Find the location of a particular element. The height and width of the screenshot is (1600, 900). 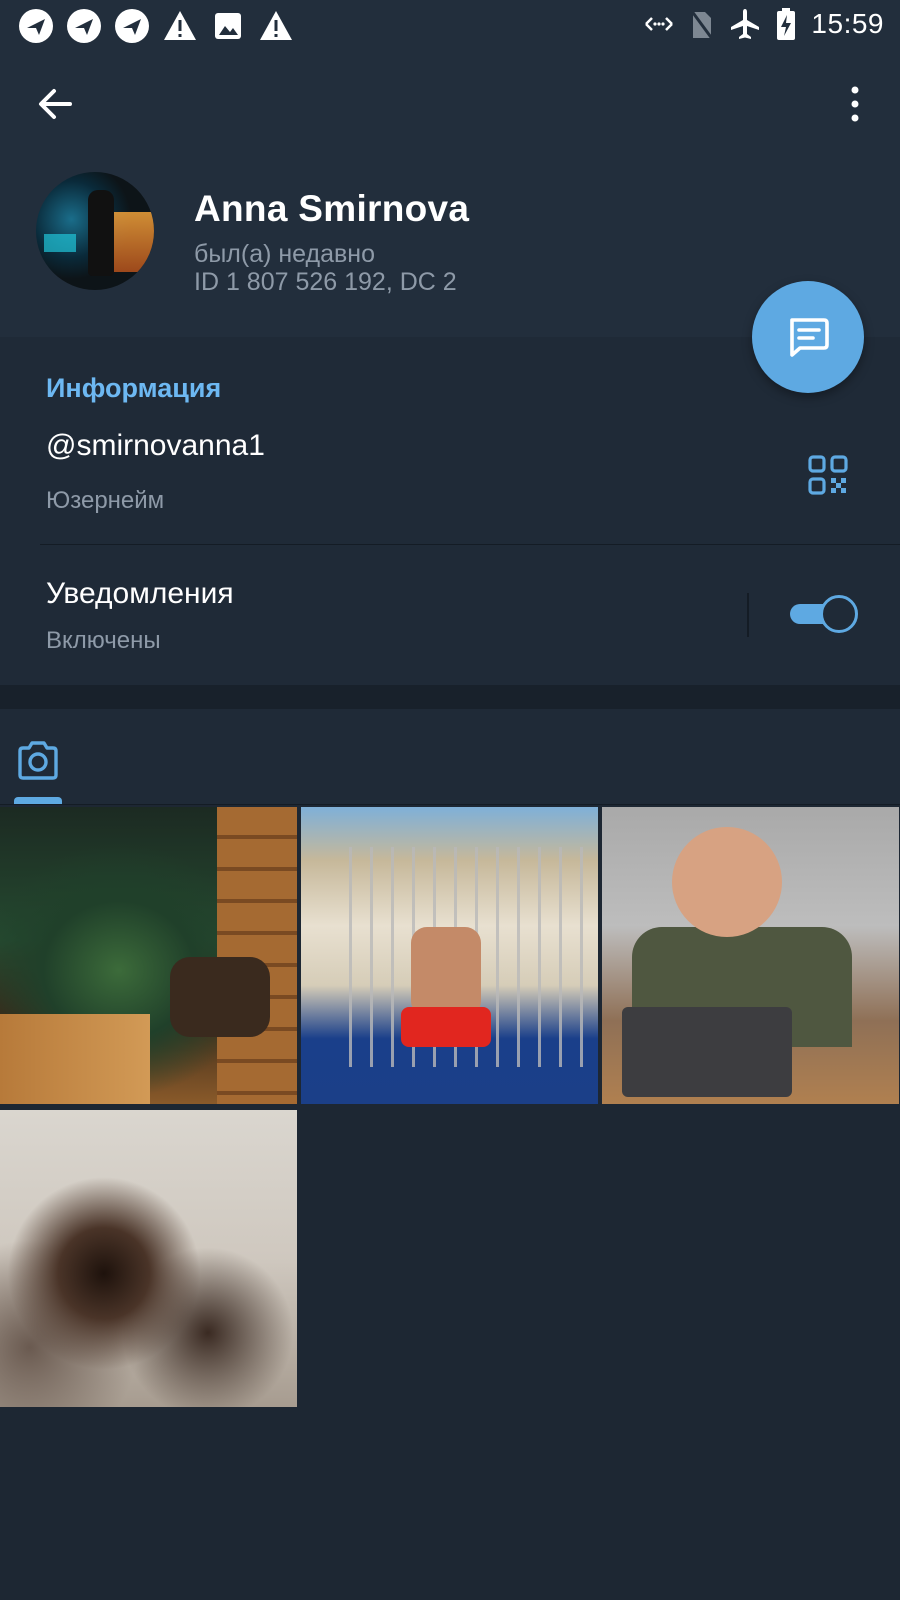

photo-tile-blurred is located at coordinates (148, 1258).